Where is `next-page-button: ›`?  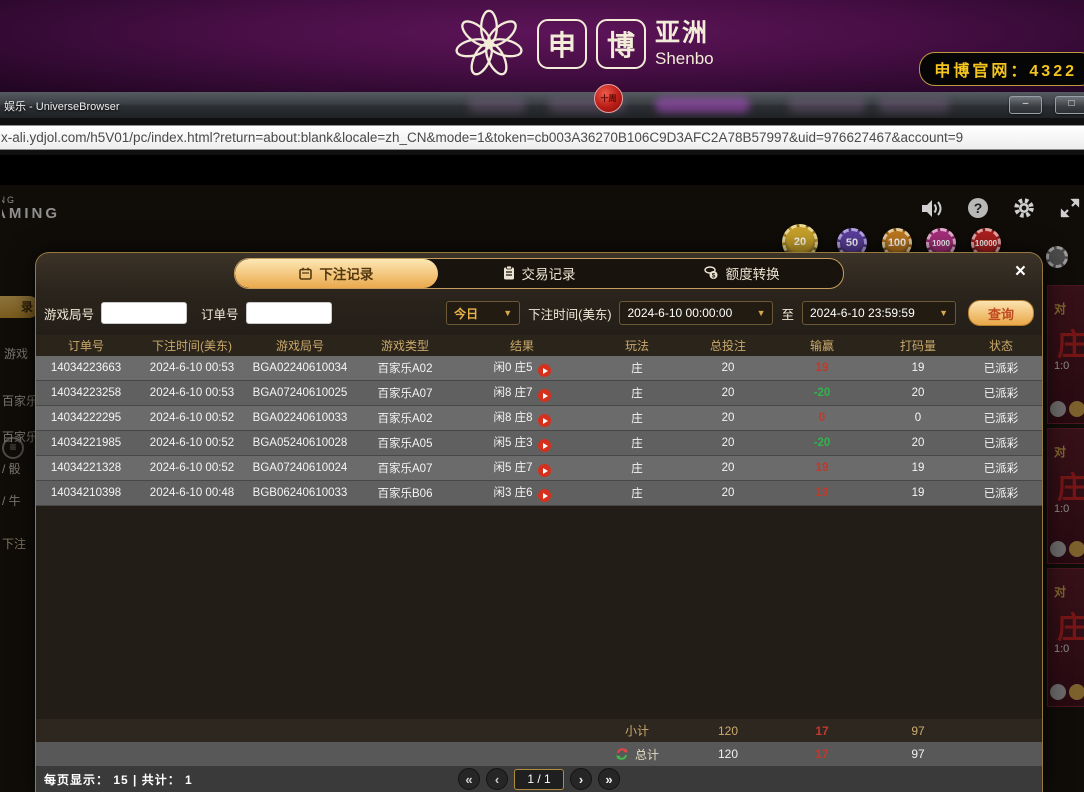
next-page-button: › is located at coordinates (581, 779).